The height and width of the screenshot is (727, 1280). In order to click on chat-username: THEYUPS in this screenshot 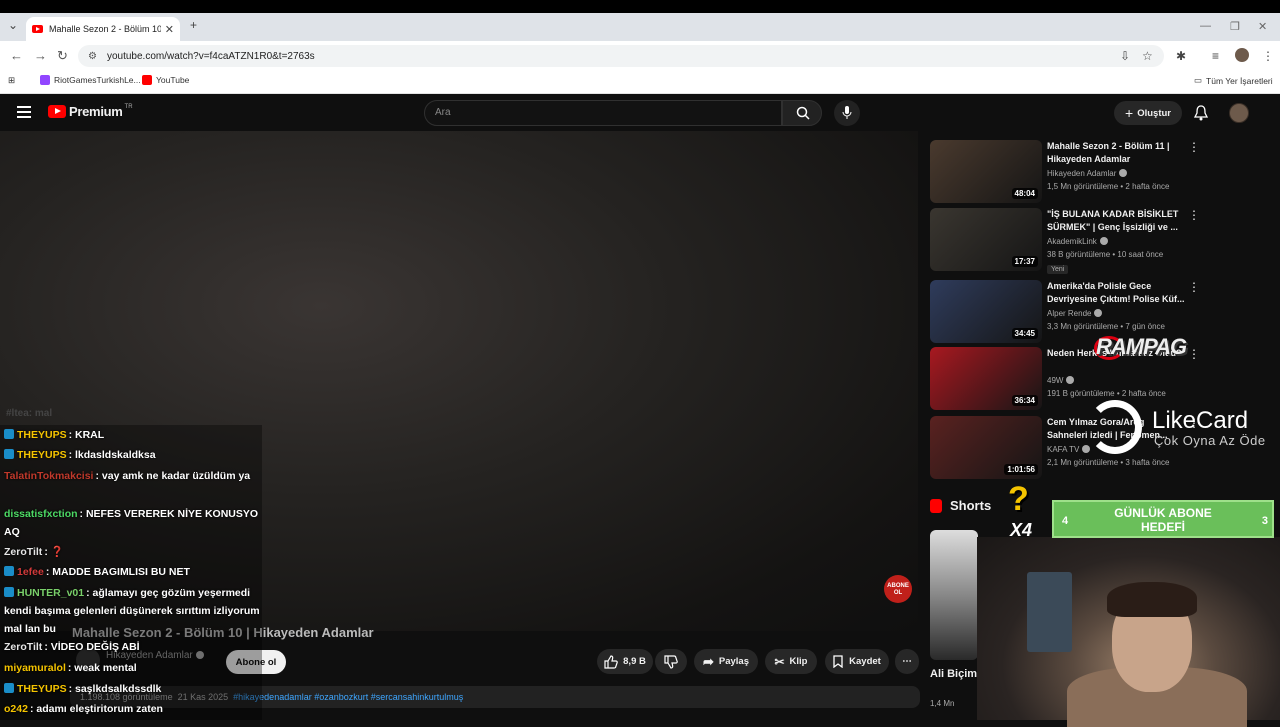, I will do `click(42, 435)`.